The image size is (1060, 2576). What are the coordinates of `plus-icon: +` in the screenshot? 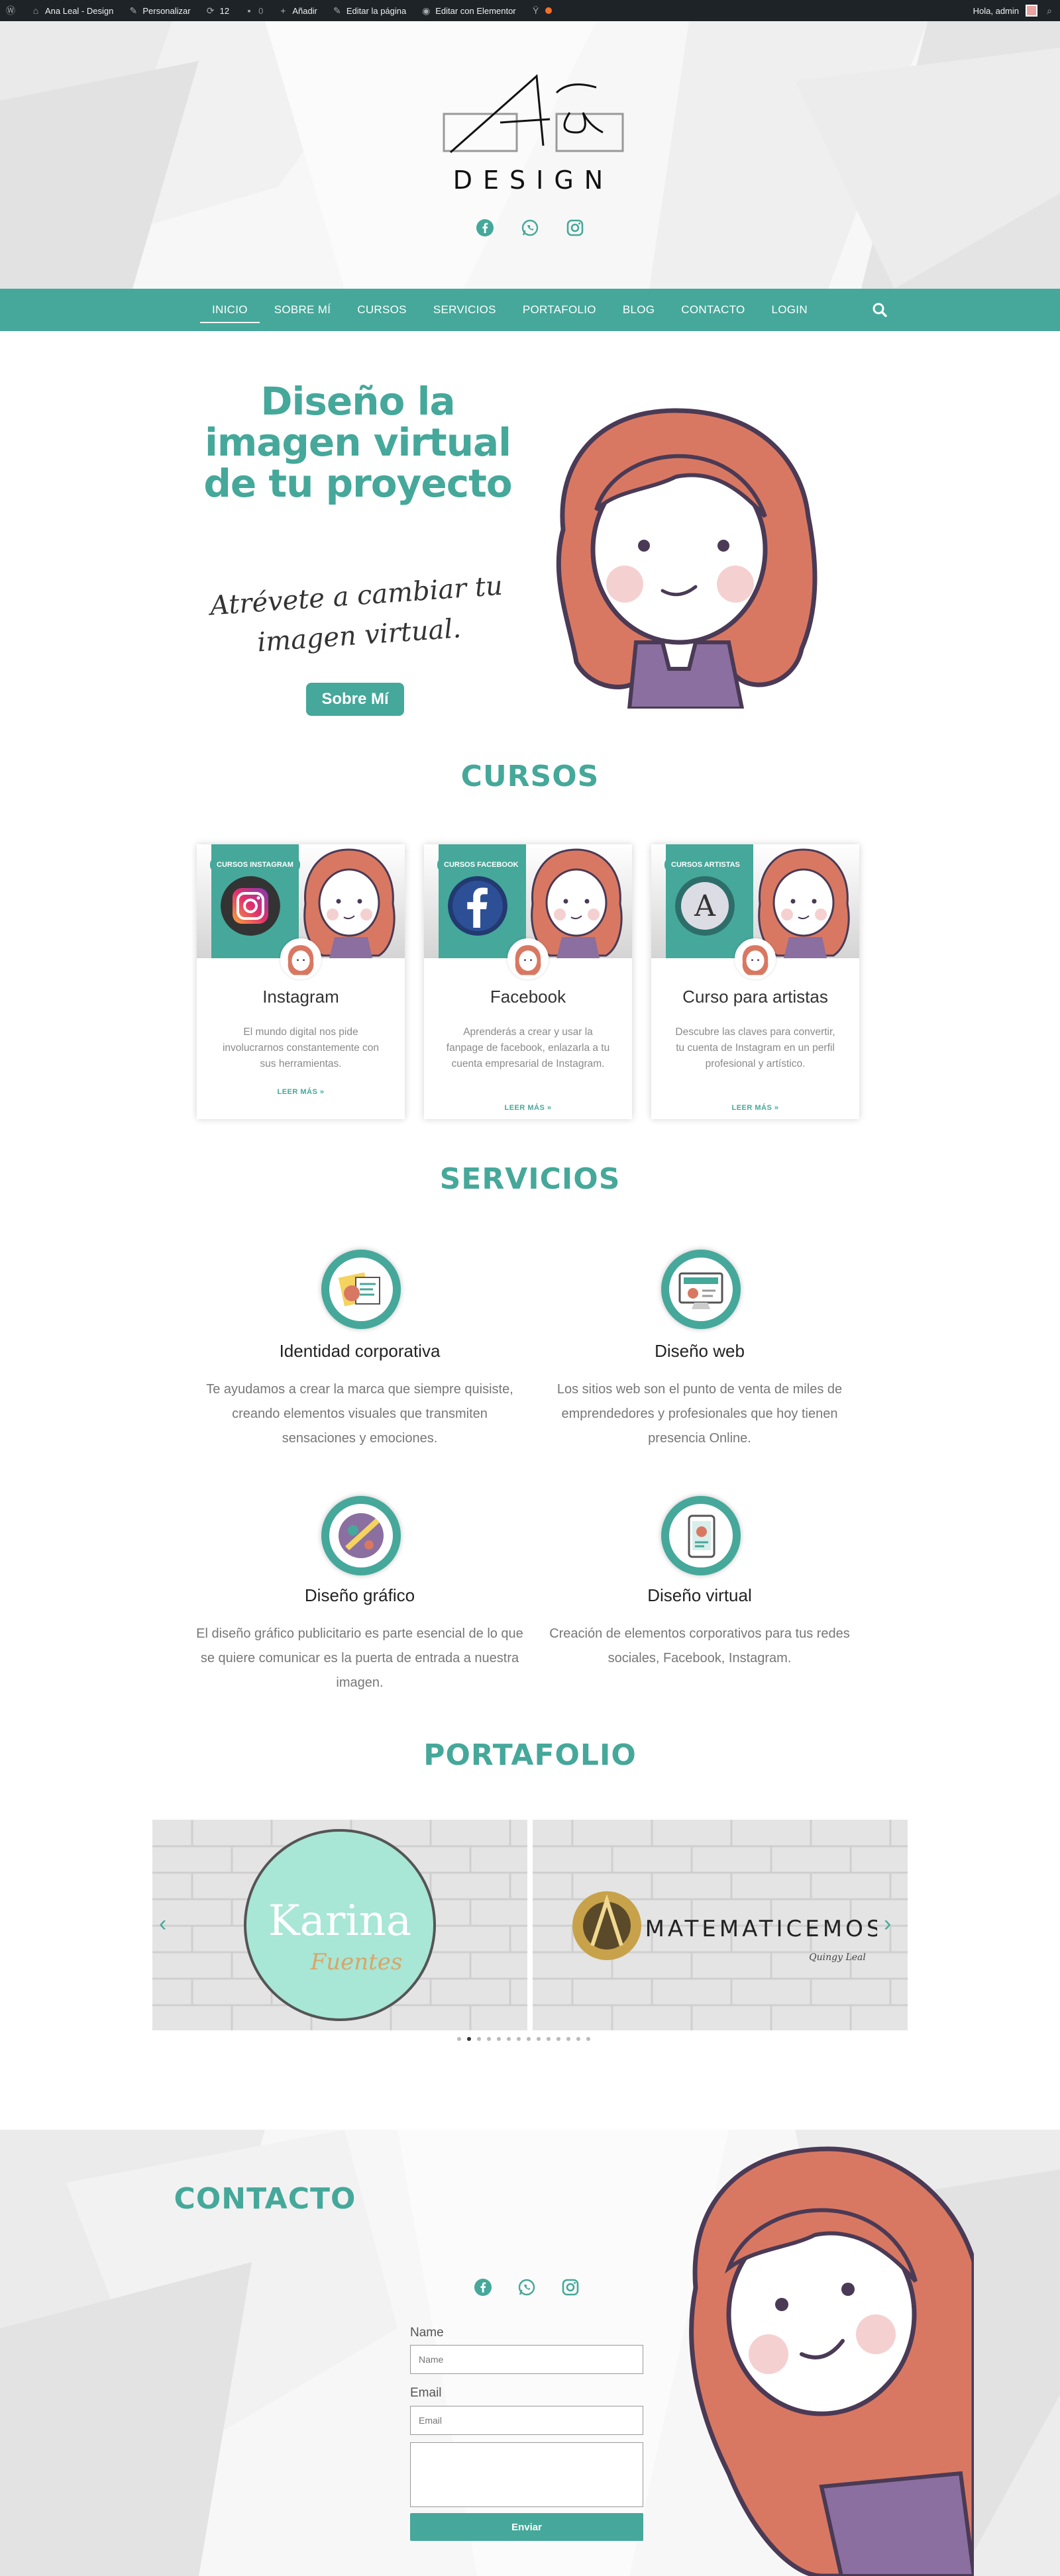 It's located at (283, 10).